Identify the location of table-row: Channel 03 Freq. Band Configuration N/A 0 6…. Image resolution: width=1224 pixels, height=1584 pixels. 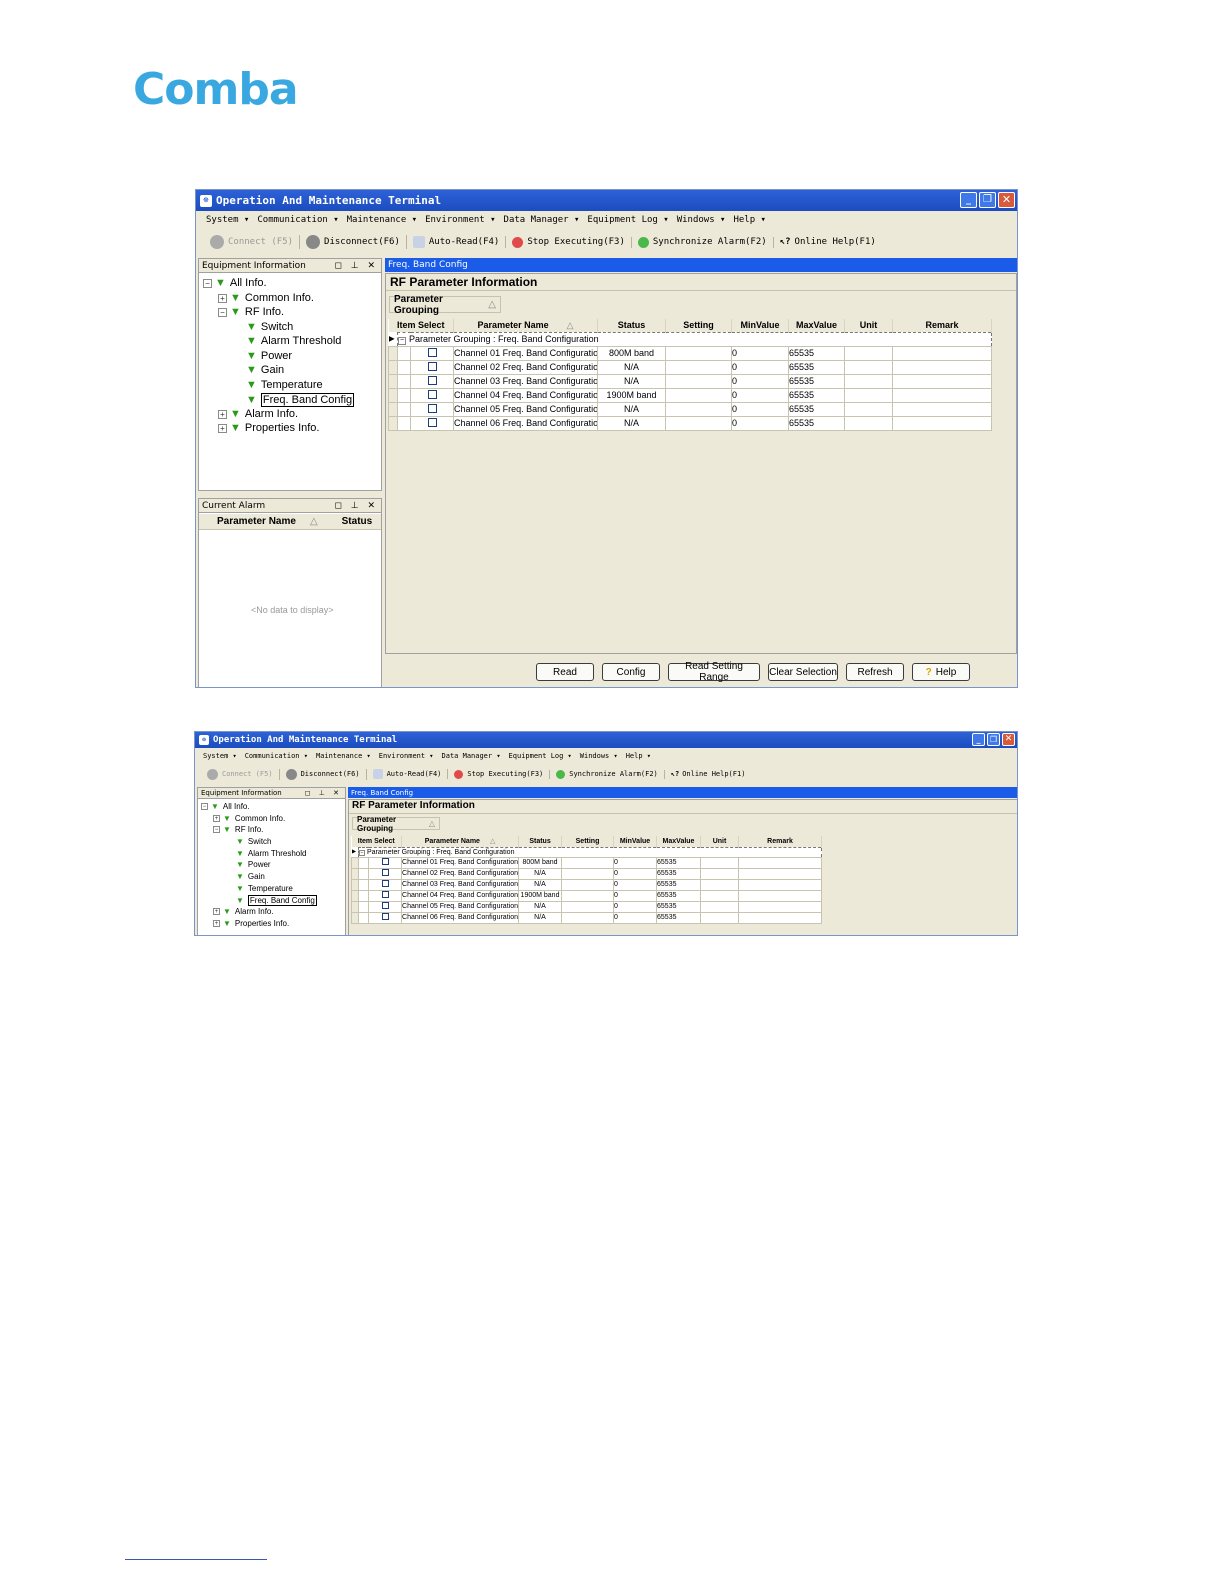
(587, 884).